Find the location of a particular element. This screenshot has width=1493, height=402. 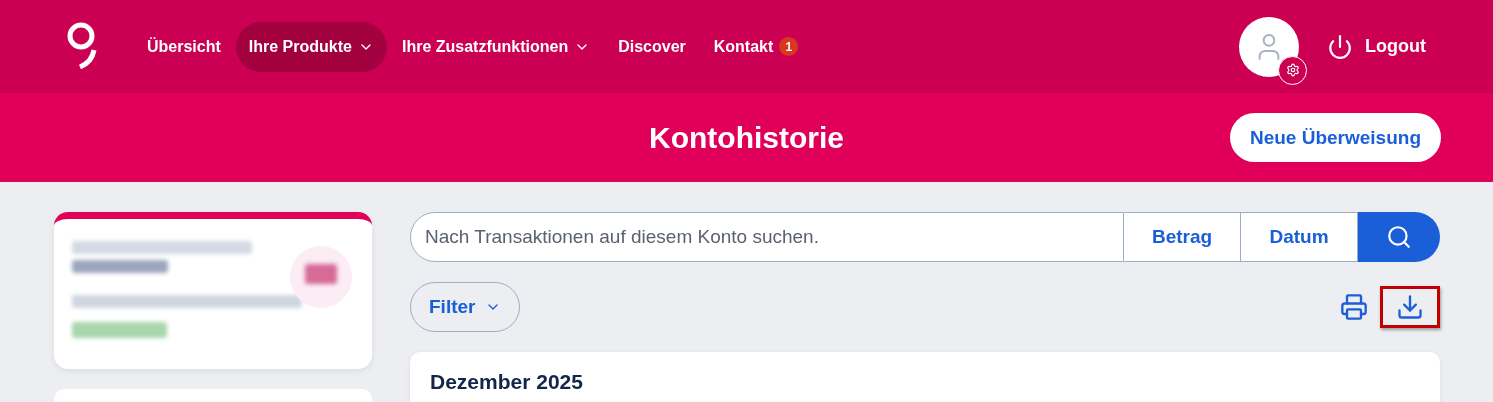

nav-item: Discover is located at coordinates (652, 46).